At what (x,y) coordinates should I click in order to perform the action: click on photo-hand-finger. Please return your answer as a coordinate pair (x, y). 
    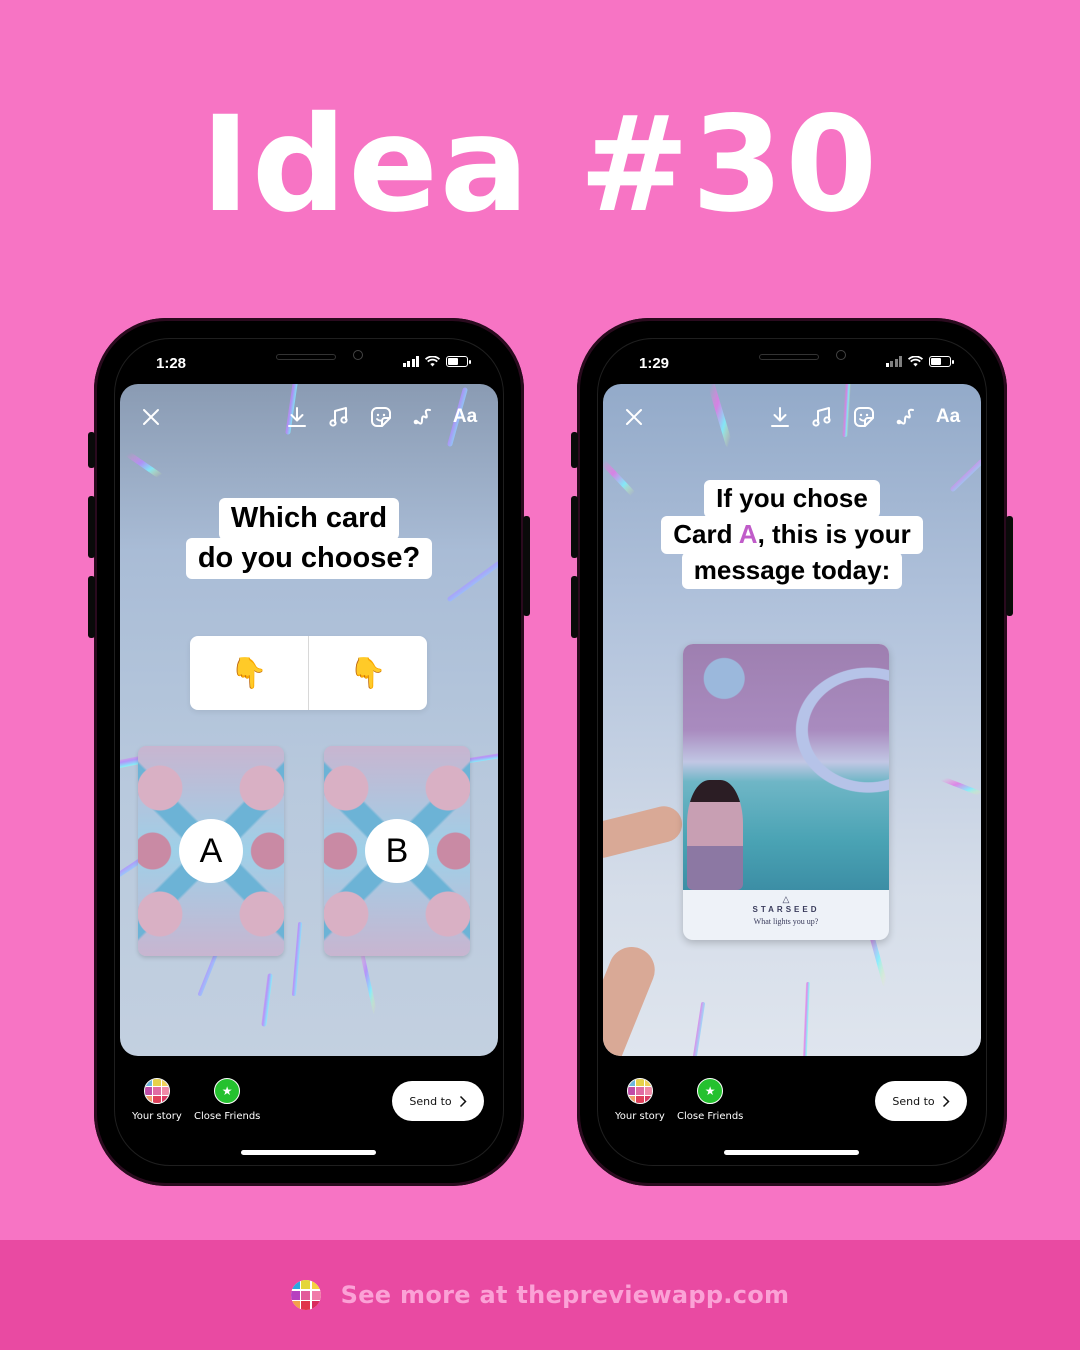
    Looking at the image, I should click on (644, 832).